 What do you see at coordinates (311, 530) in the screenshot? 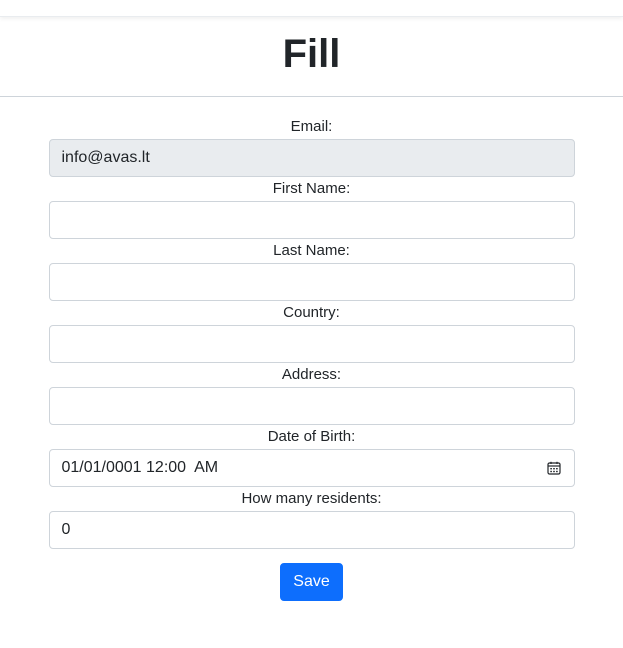
I see `residents-field: 0` at bounding box center [311, 530].